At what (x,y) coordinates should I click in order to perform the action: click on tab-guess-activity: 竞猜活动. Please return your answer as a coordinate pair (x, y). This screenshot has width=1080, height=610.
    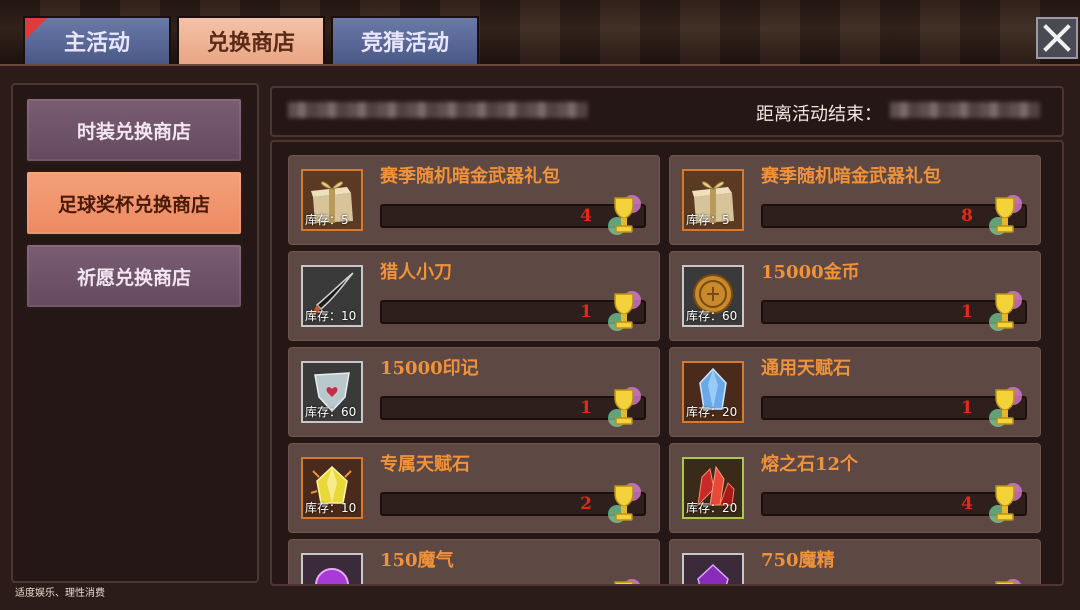
    Looking at the image, I should click on (405, 40).